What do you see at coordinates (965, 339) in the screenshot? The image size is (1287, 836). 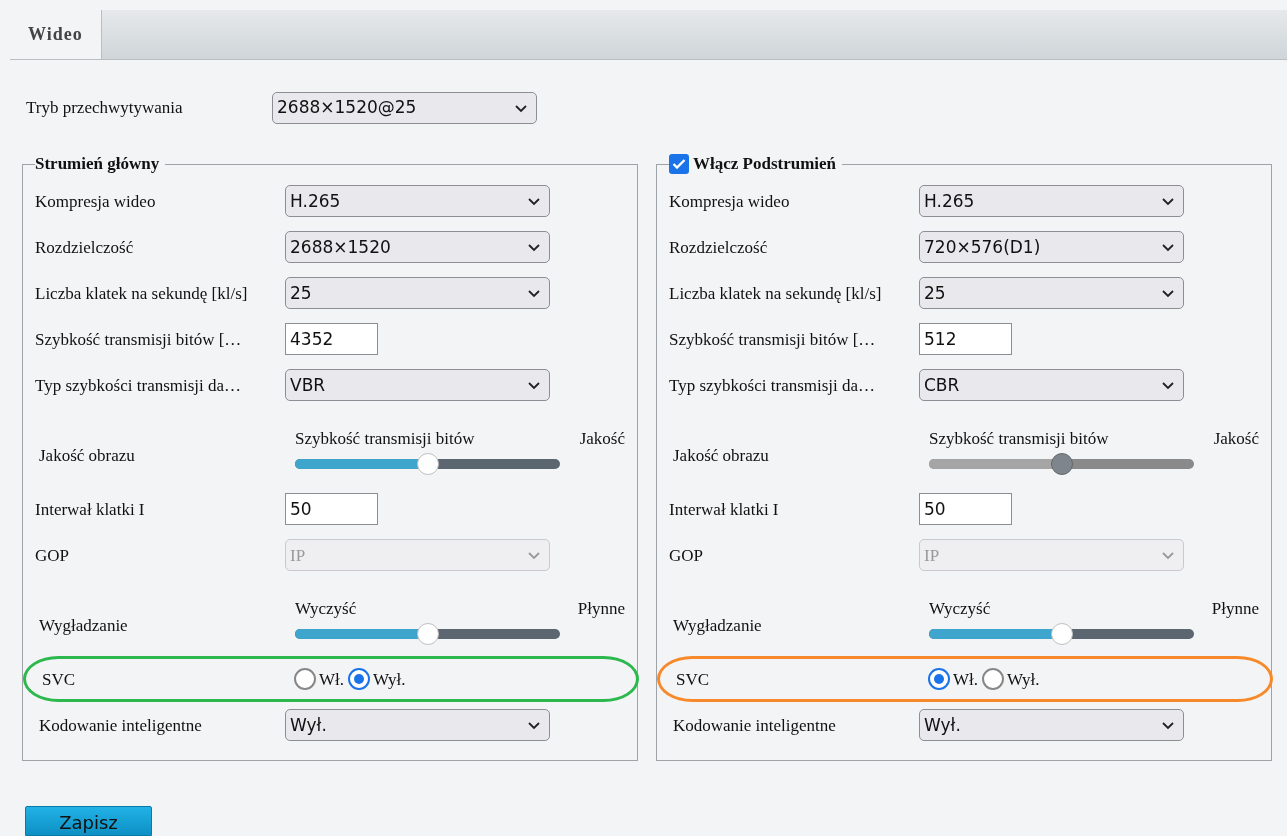 I see `input-field: 512` at bounding box center [965, 339].